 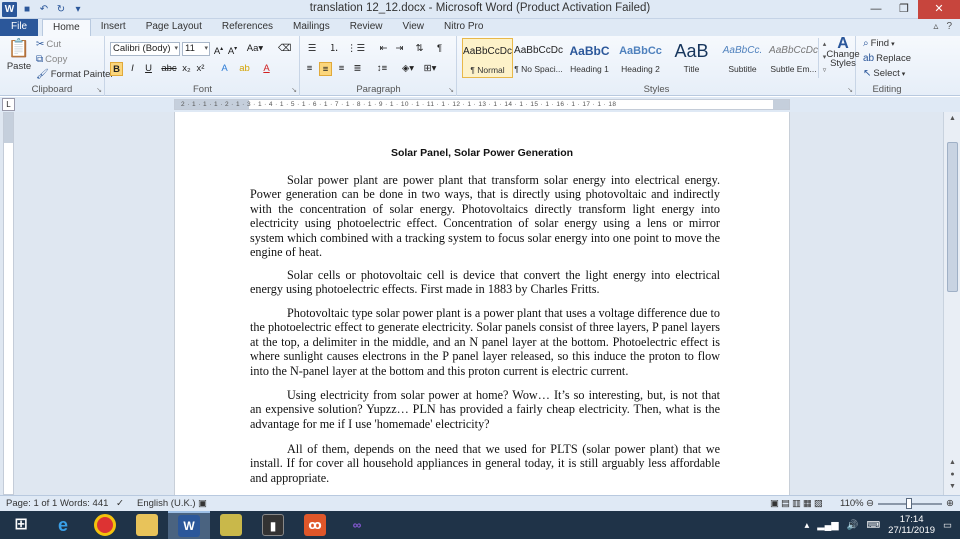 I want to click on taskbar-app-6: ▮, so click(x=273, y=525).